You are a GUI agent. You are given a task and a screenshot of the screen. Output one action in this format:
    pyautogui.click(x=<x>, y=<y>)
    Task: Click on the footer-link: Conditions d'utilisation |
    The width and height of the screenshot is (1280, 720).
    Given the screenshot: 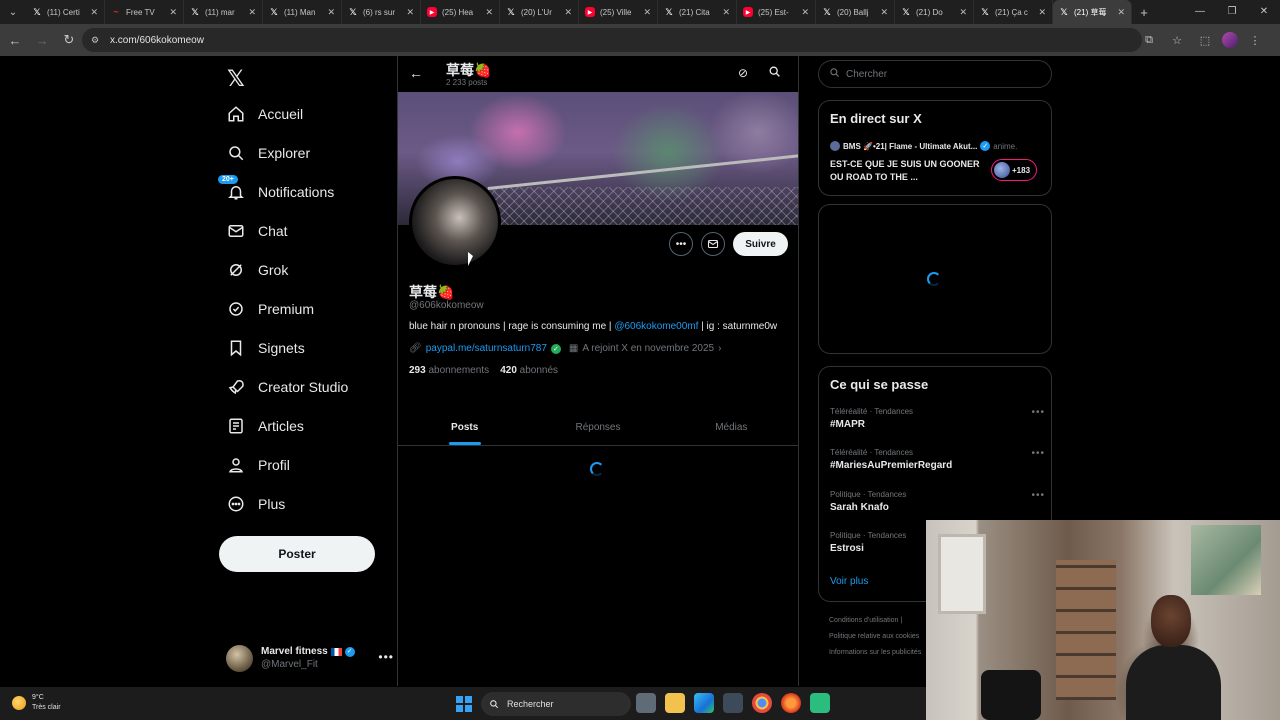 What is the action you would take?
    pyautogui.click(x=879, y=621)
    